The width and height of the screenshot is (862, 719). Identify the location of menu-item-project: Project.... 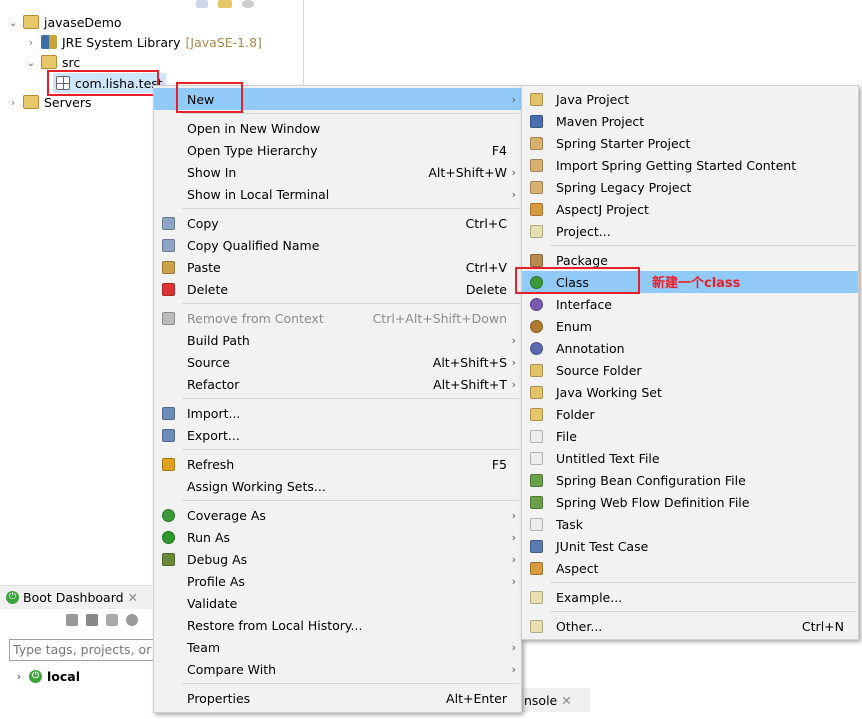
(690, 231).